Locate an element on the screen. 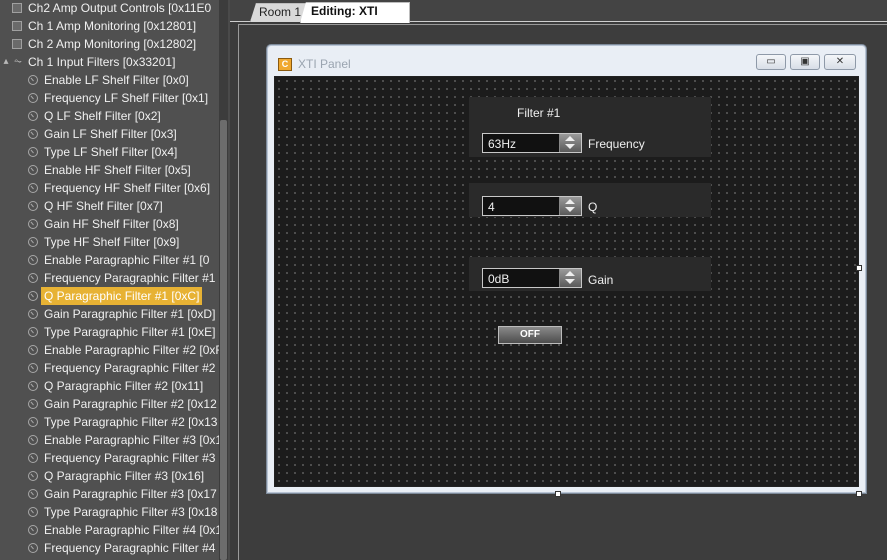 This screenshot has height=560, width=887. tree-leaf-item: Frequency Paragraphic Filter #3 is located at coordinates (109, 458).